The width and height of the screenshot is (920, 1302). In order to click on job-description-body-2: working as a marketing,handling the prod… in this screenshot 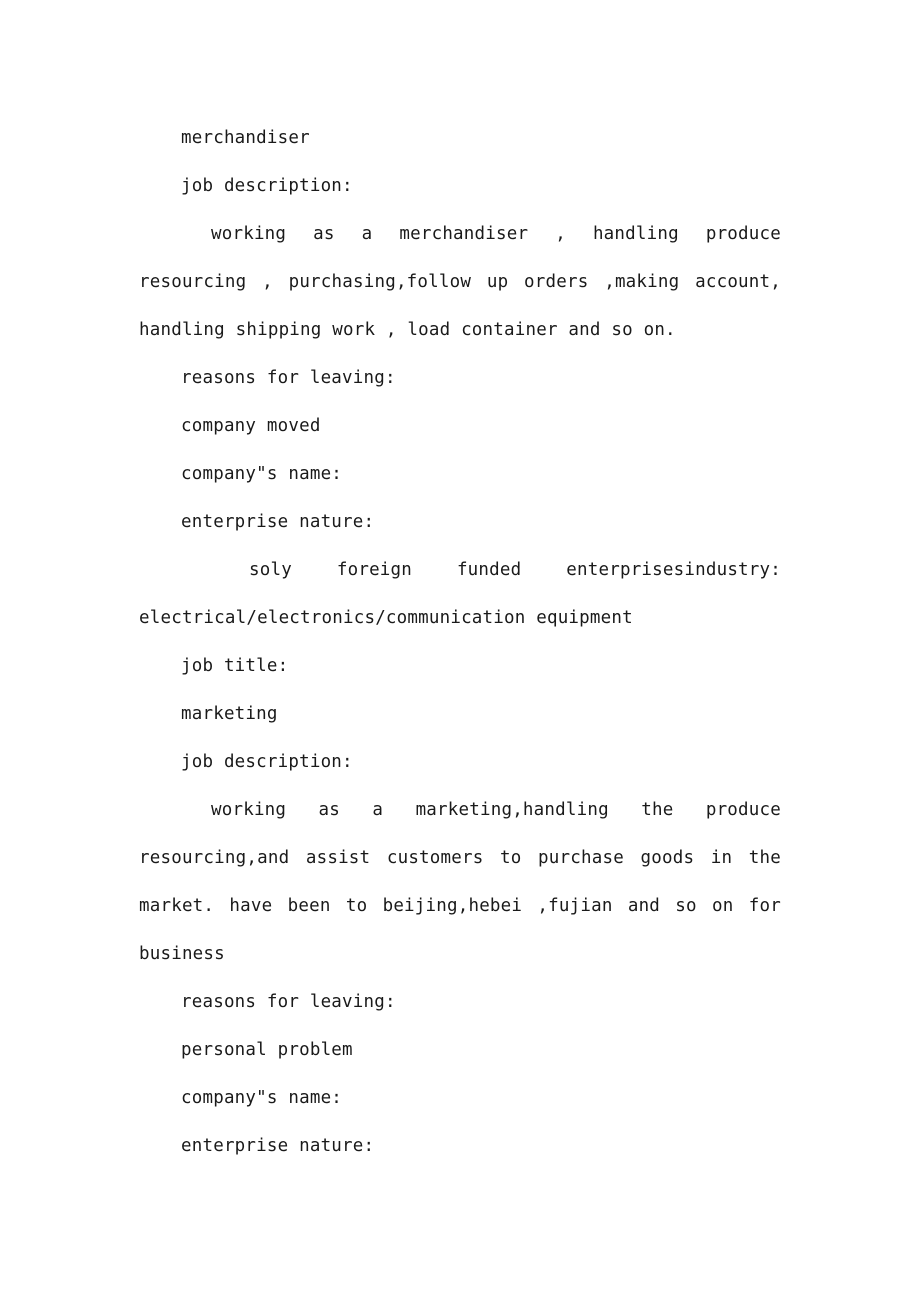, I will do `click(460, 882)`.